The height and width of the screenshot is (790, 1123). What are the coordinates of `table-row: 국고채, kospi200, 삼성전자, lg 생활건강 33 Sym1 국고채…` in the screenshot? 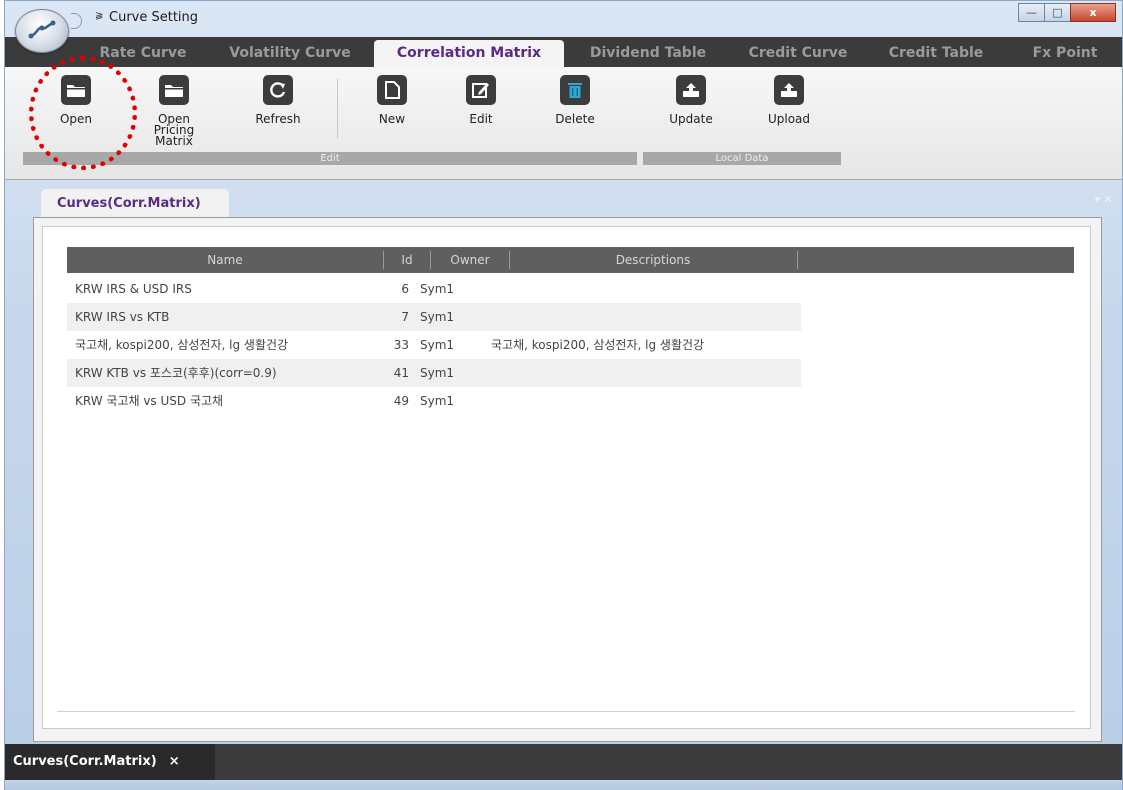 It's located at (434, 345).